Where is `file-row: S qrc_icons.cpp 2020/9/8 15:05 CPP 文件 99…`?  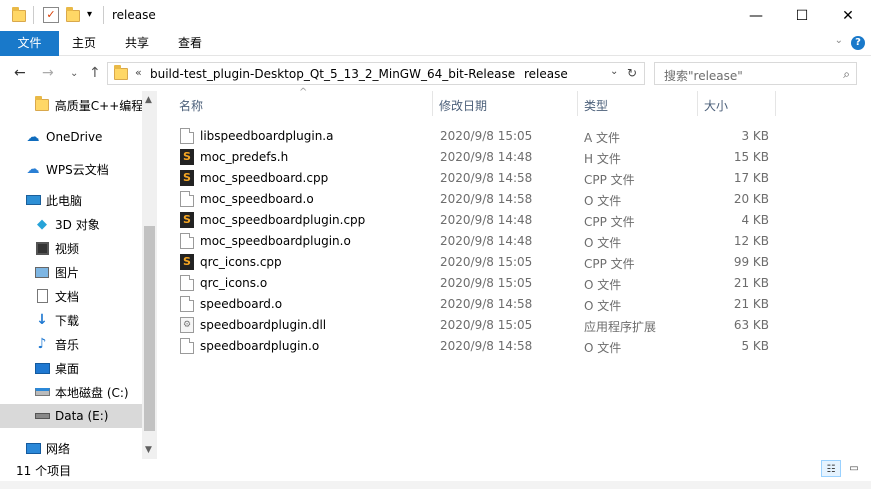 file-row: S qrc_icons.cpp 2020/9/8 15:05 CPP 文件 99… is located at coordinates (478, 262).